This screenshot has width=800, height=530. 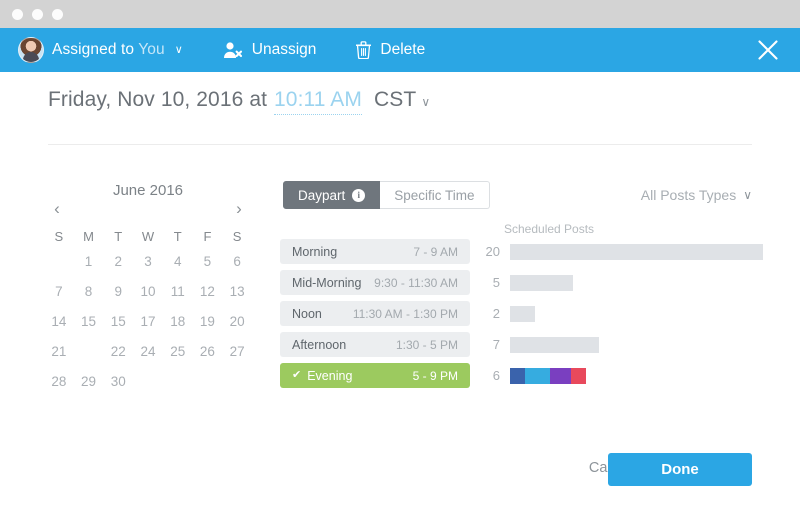 What do you see at coordinates (208, 322) in the screenshot?
I see `calendar-day: 19` at bounding box center [208, 322].